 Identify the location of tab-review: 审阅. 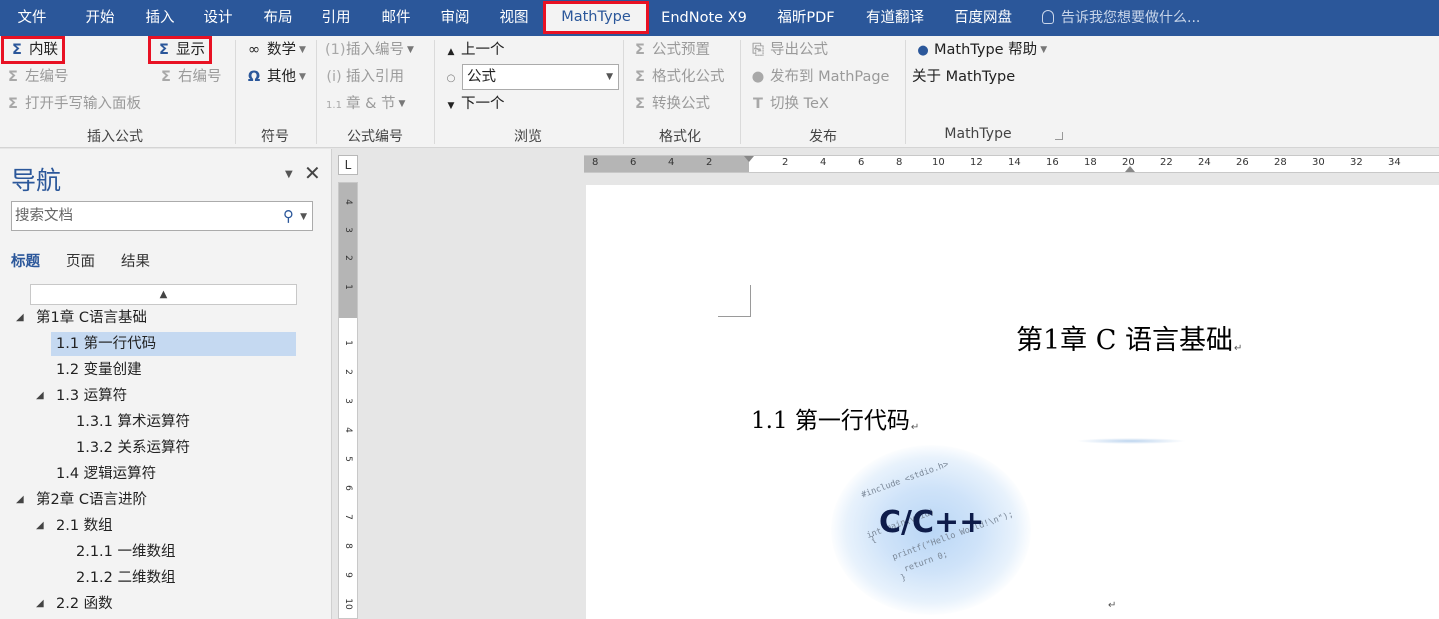
(455, 18).